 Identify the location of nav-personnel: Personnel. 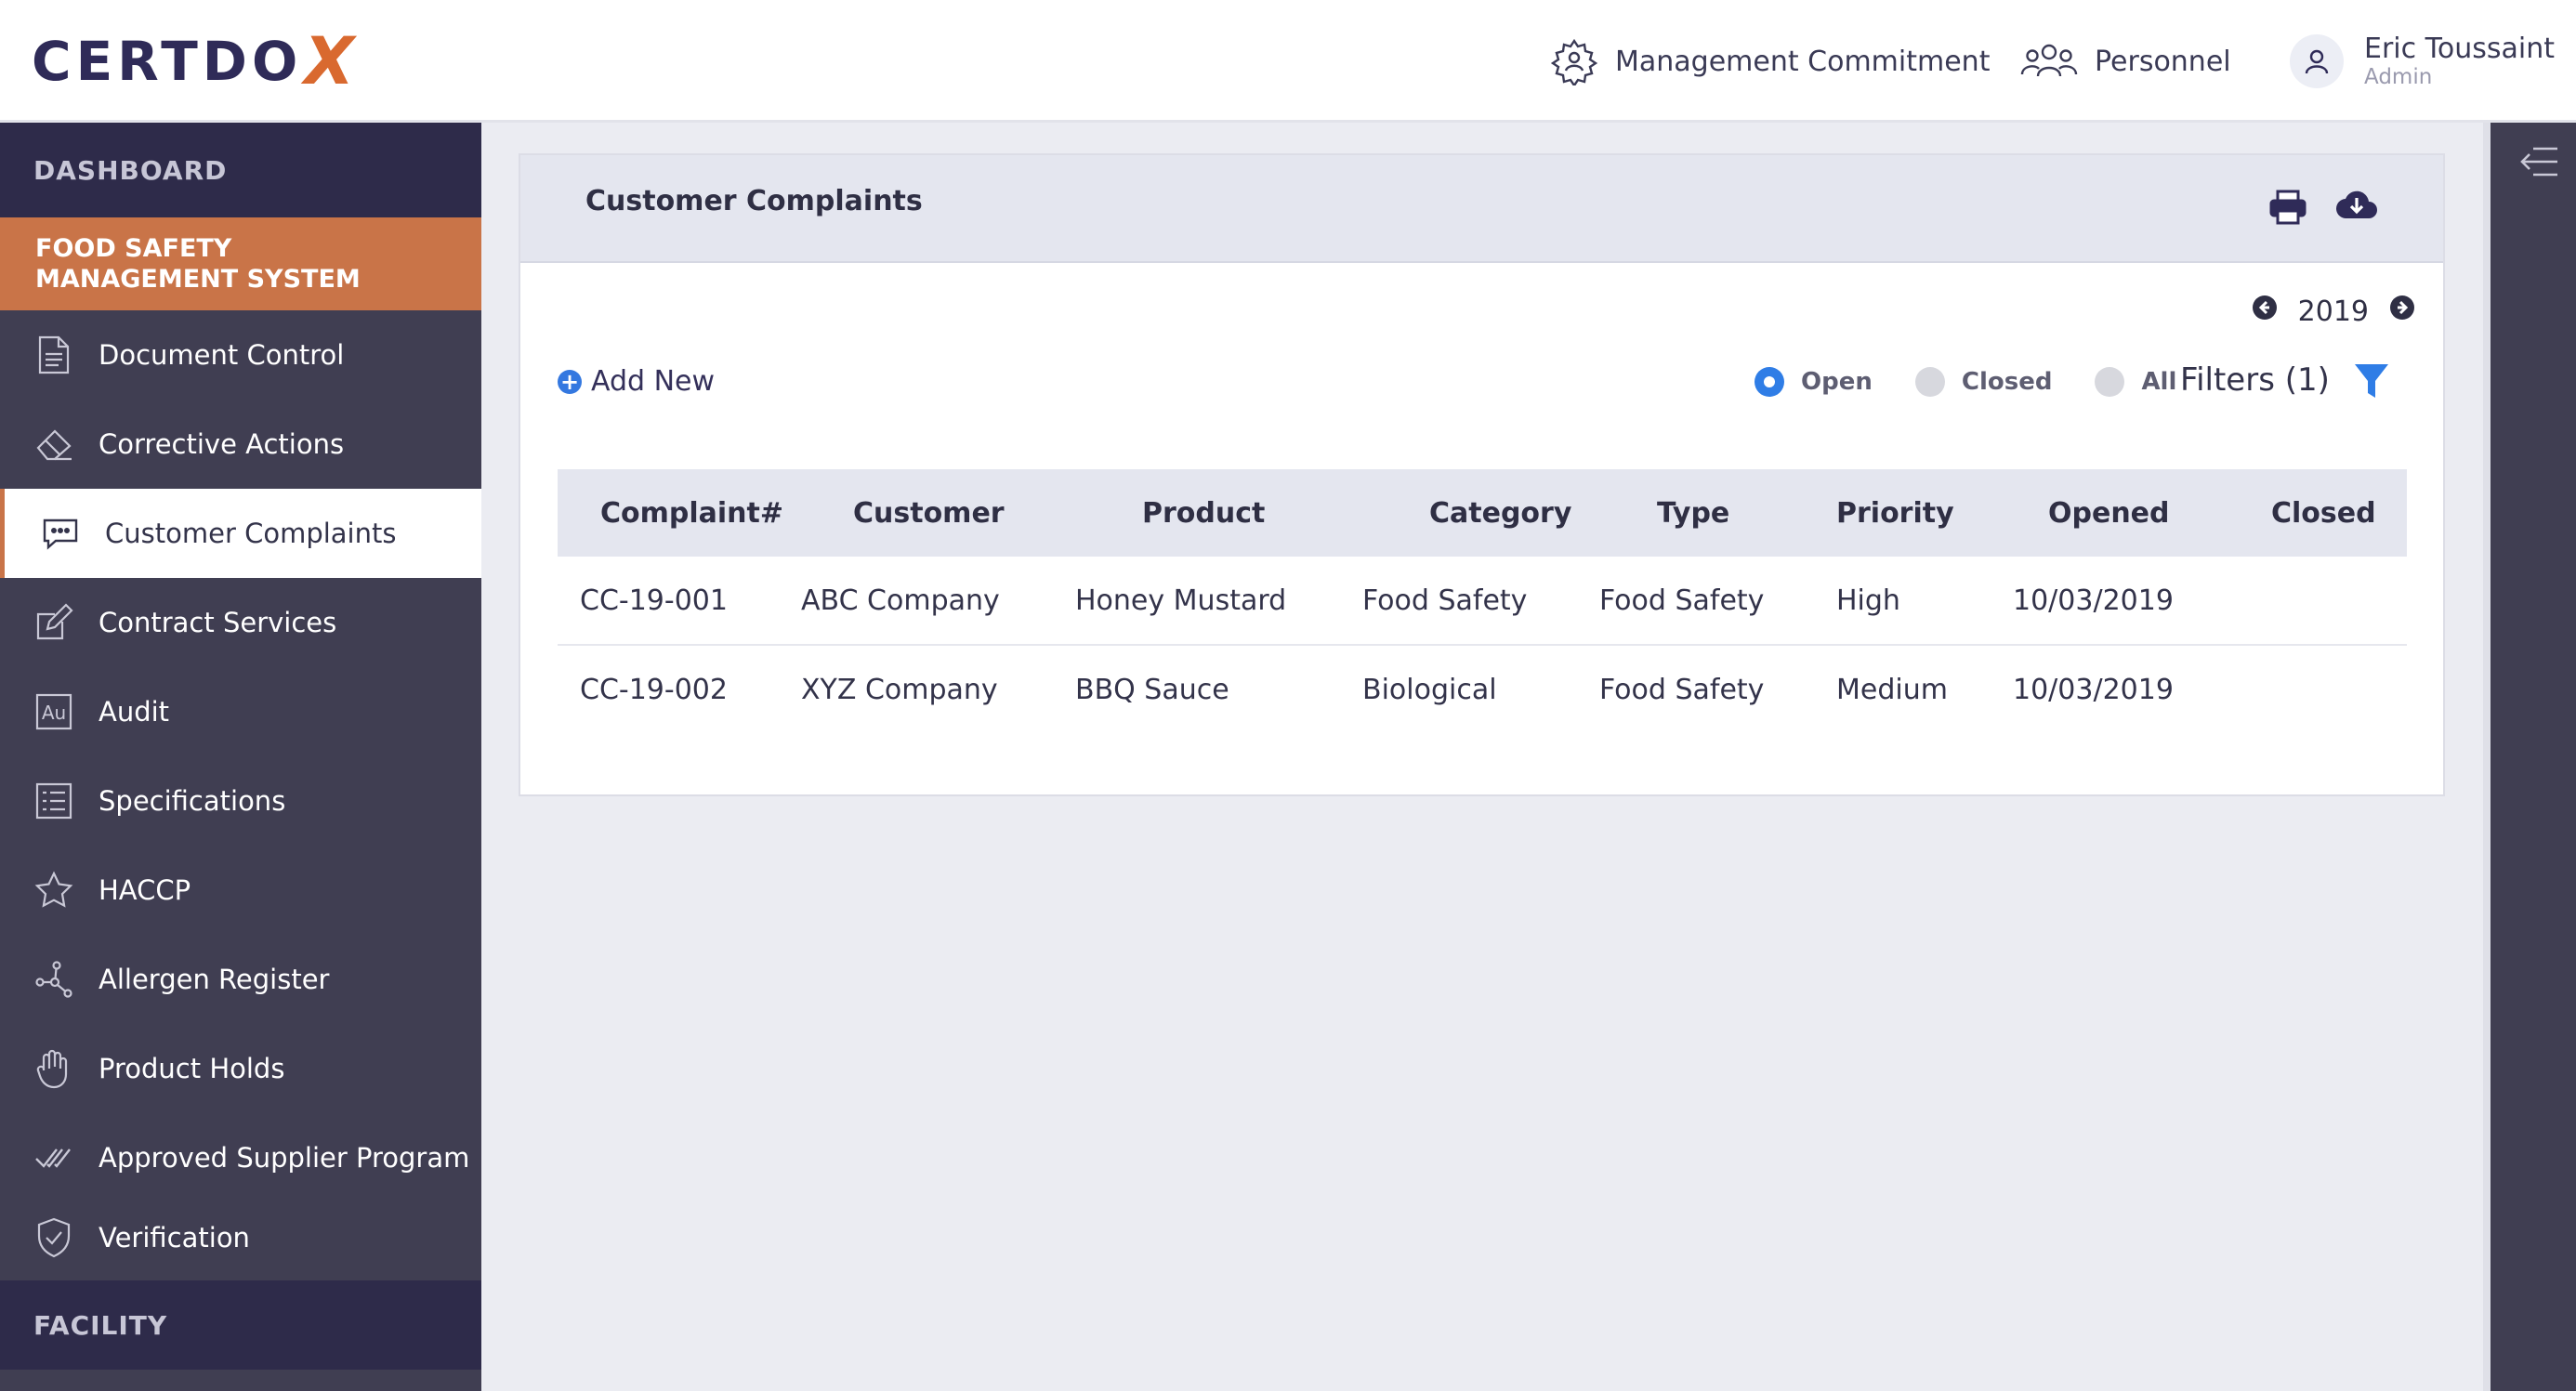
(2125, 62).